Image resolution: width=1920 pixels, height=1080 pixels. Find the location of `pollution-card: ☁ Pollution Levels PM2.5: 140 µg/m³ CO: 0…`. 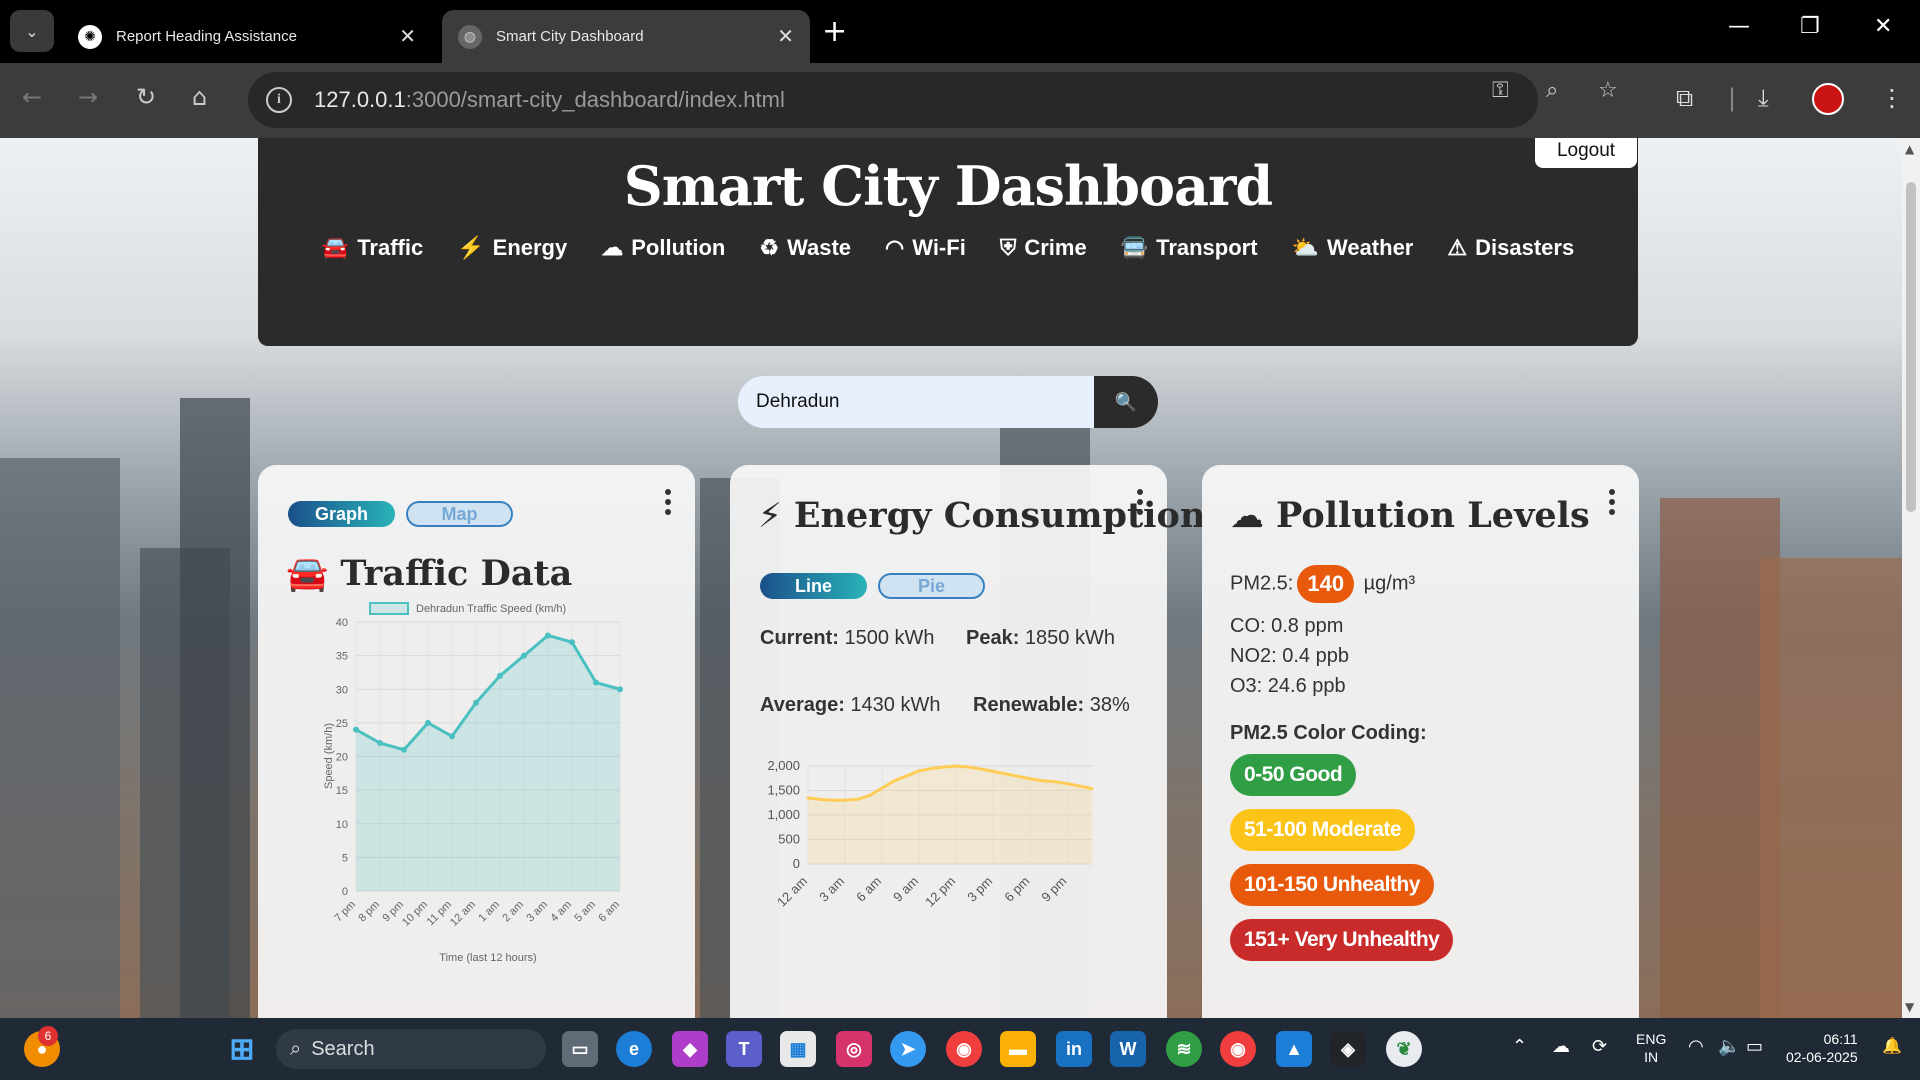

pollution-card: ☁ Pollution Levels PM2.5: 140 µg/m³ CO: 0… is located at coordinates (1420, 741).